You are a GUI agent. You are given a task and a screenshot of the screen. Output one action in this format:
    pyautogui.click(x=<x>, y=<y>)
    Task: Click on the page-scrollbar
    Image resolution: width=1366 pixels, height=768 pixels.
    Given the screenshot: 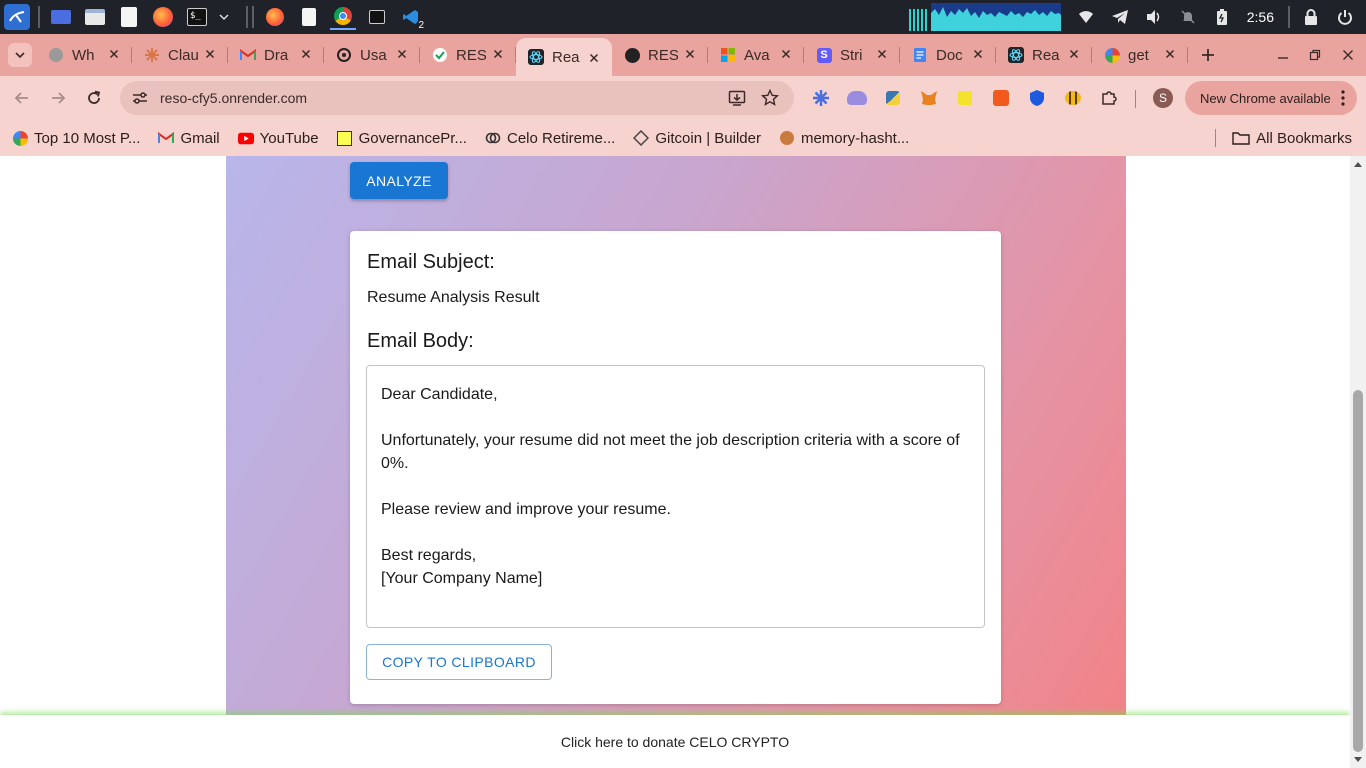 What is the action you would take?
    pyautogui.click(x=1358, y=462)
    